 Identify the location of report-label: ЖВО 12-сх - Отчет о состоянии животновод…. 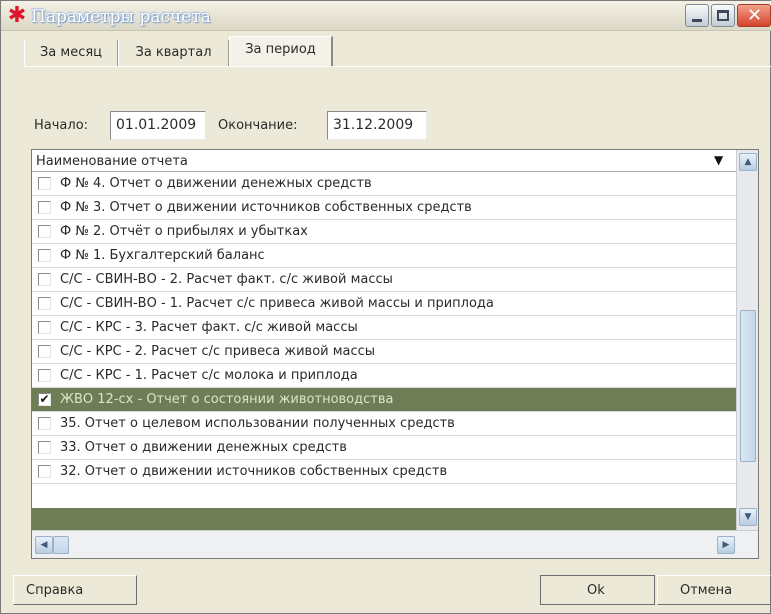
(227, 399).